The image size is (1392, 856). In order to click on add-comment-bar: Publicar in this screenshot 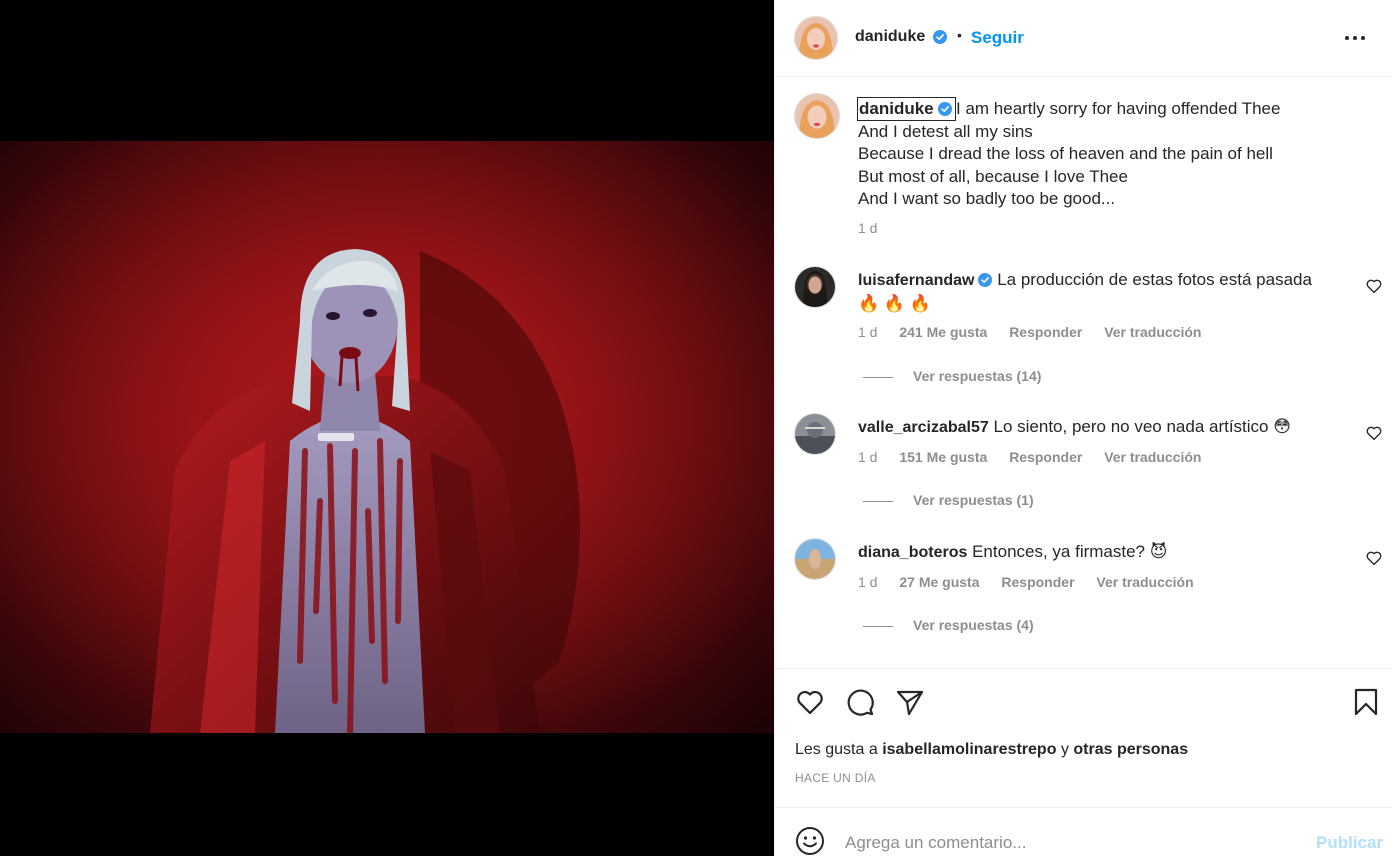, I will do `click(1083, 831)`.